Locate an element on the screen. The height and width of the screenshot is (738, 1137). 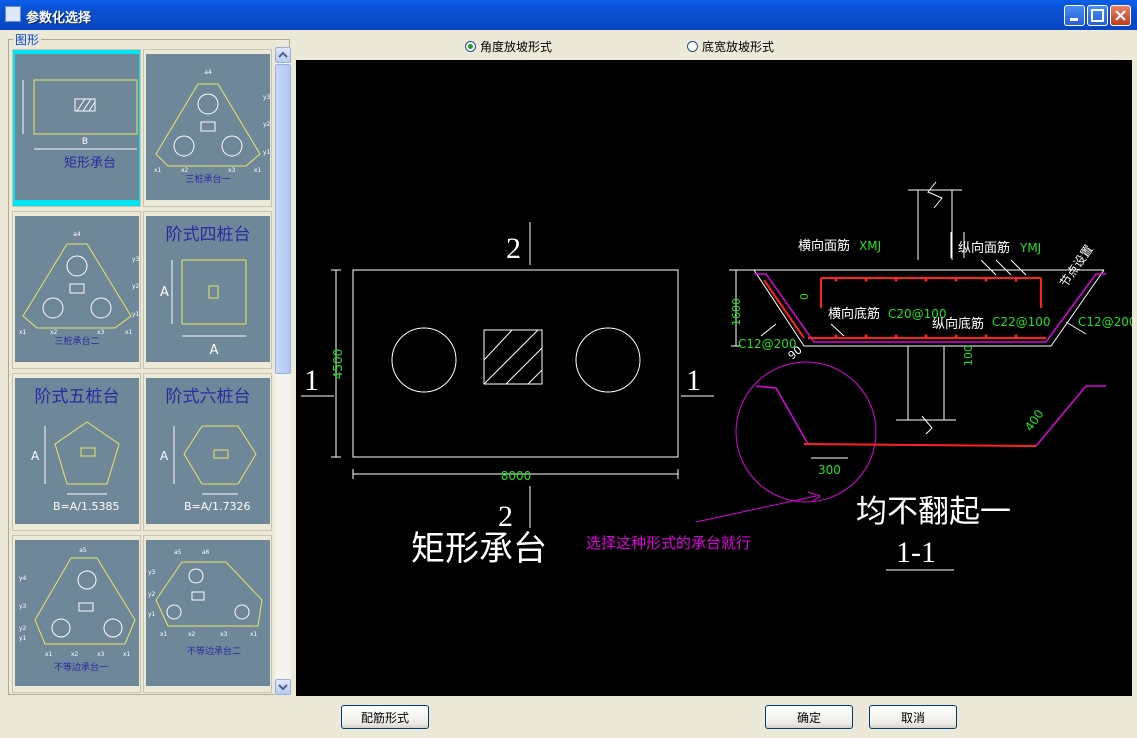
thumb-step-five-pile: 阶式五桩台 A B=A/1.5385 is located at coordinates (76, 452).